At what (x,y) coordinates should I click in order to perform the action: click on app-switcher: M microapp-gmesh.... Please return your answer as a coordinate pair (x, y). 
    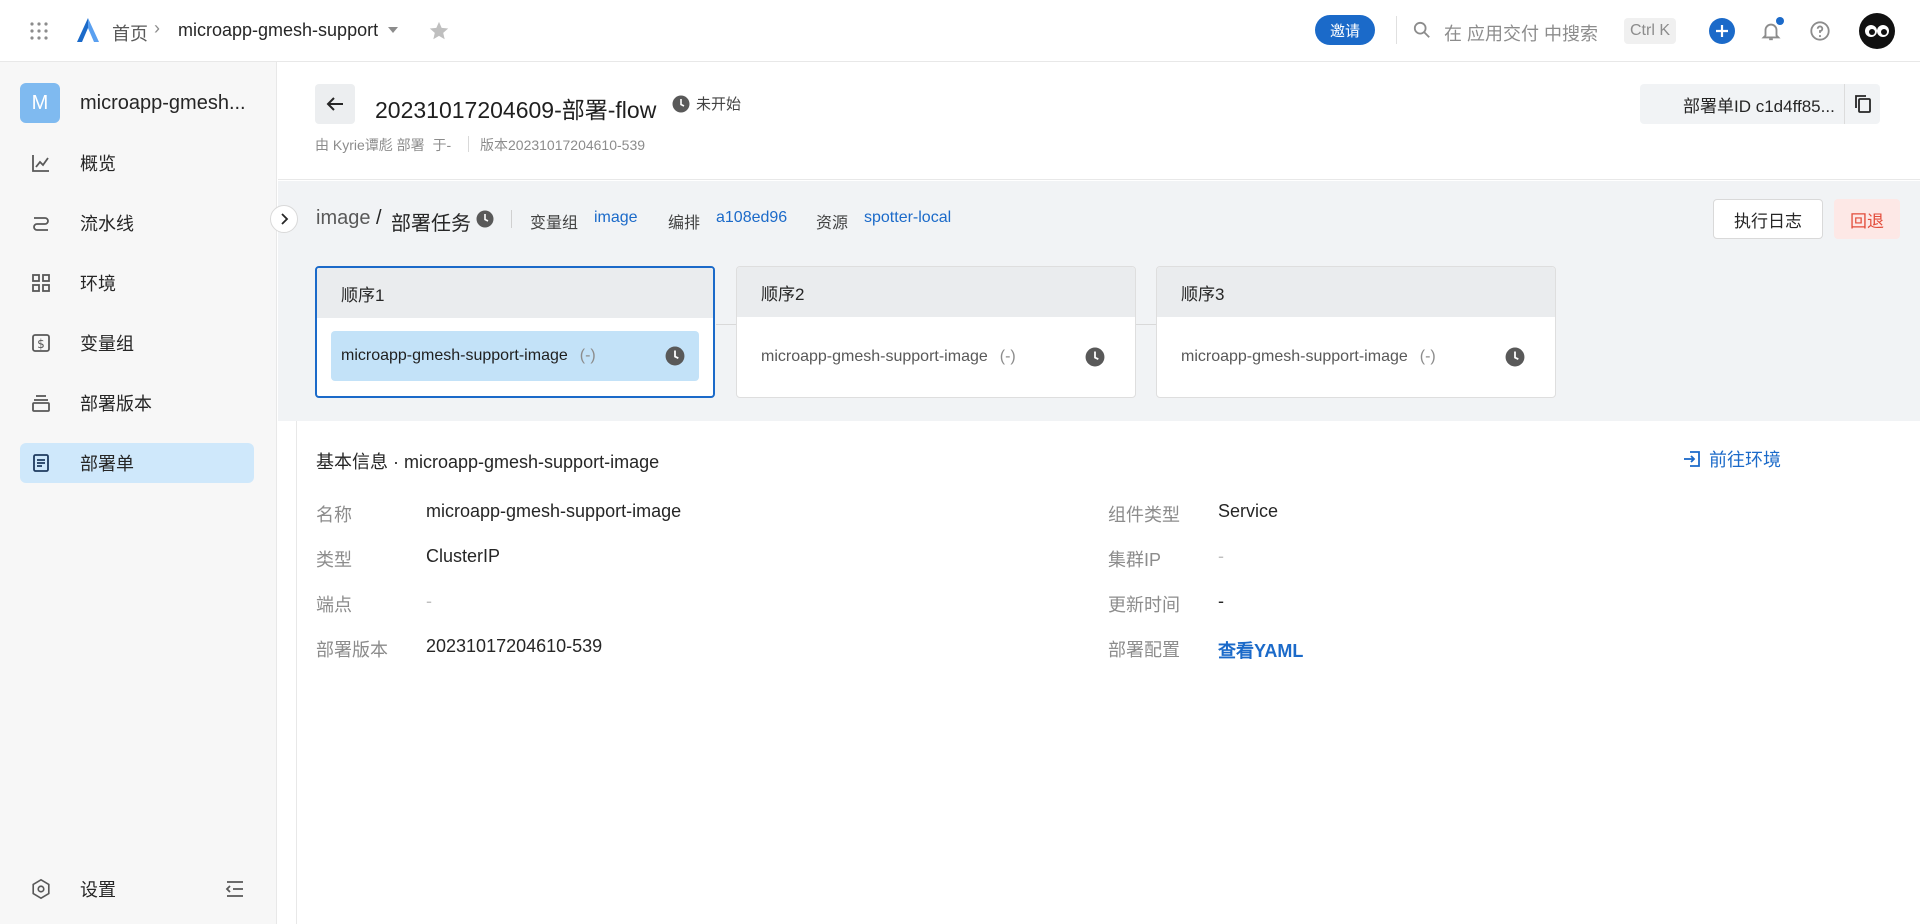
    Looking at the image, I should click on (140, 103).